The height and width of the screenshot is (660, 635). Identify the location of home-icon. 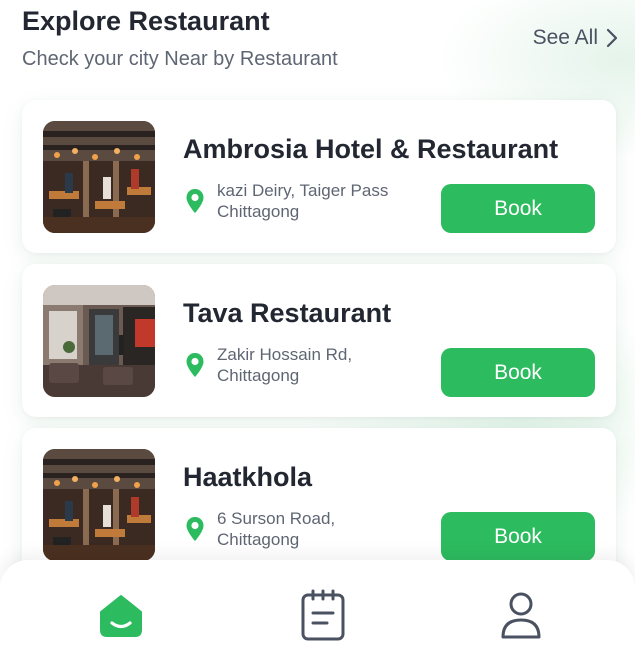
(121, 616).